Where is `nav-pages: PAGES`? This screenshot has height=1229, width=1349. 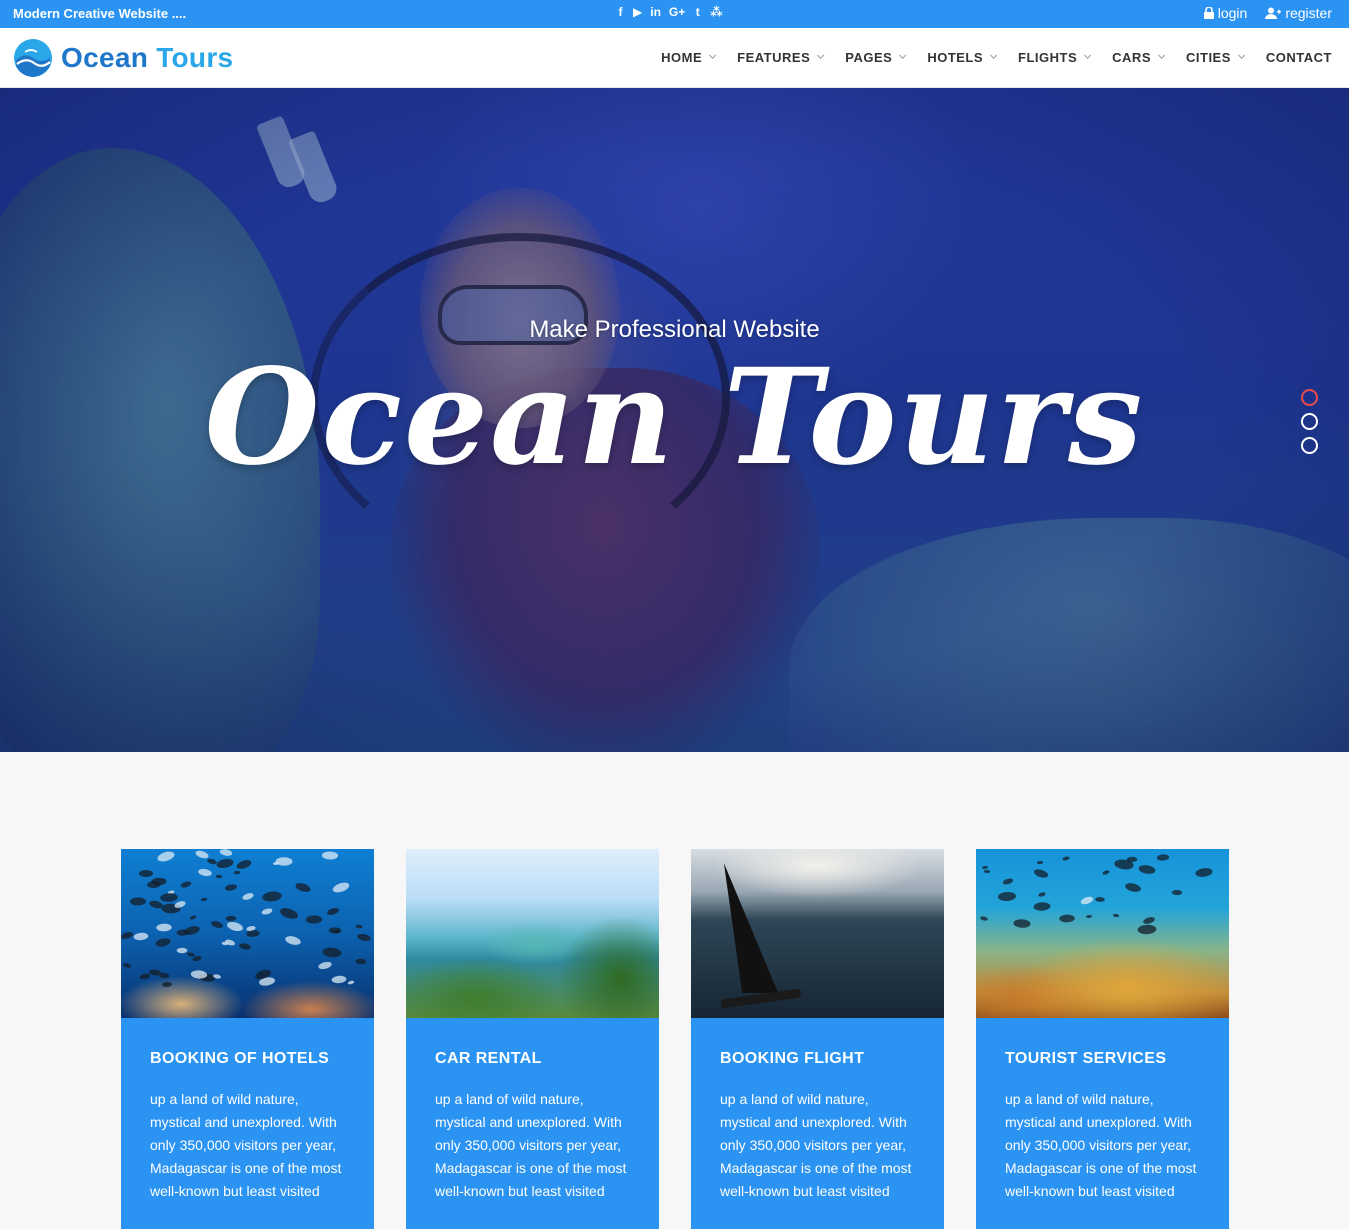 nav-pages: PAGES is located at coordinates (876, 57).